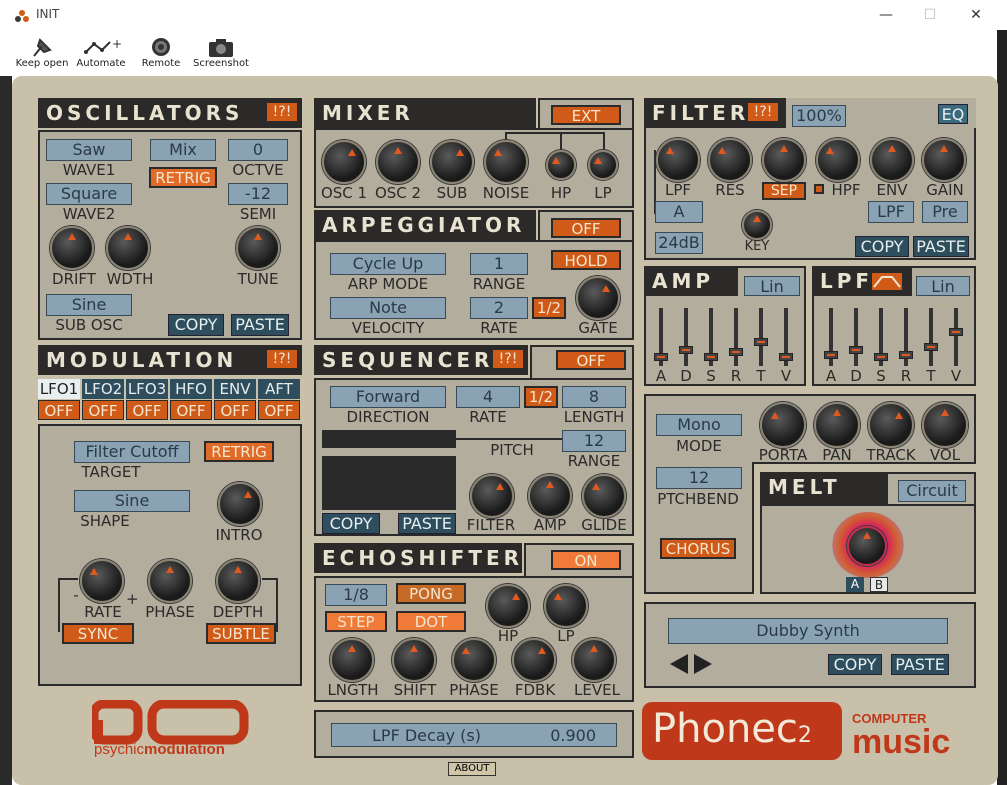 Image resolution: width=1007 pixels, height=785 pixels. Describe the element at coordinates (711, 337) in the screenshot. I see `amp-fader-s` at that location.